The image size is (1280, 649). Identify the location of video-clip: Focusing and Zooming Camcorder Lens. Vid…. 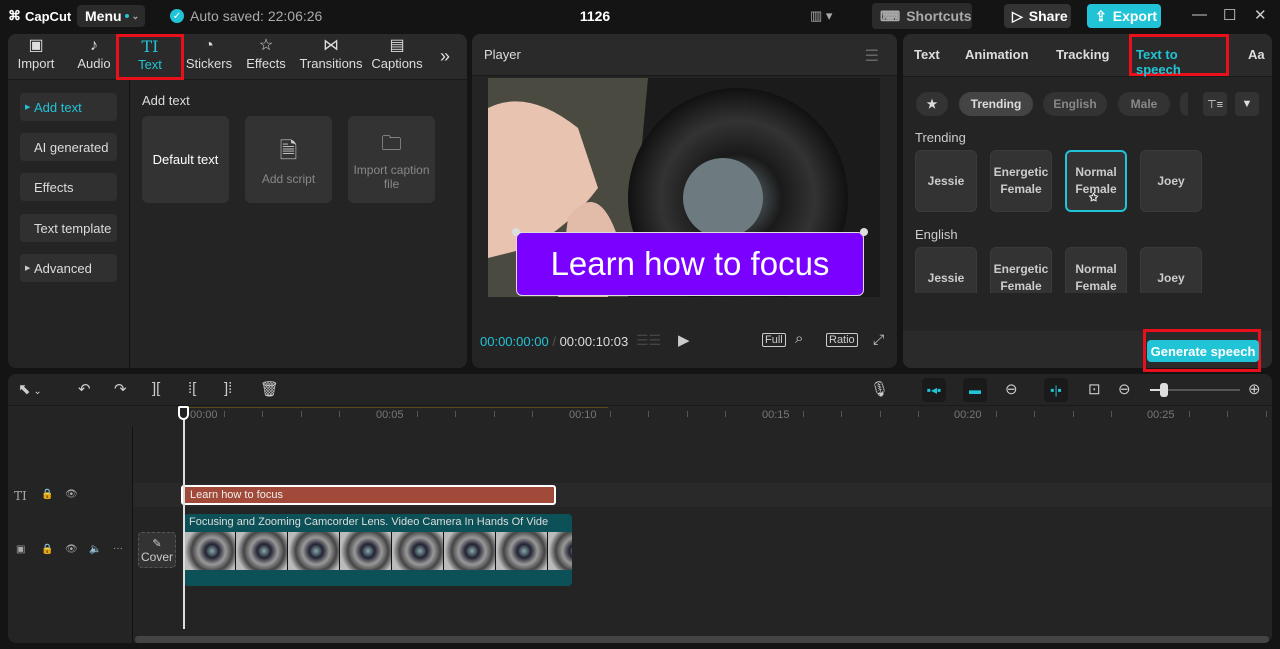
(378, 550).